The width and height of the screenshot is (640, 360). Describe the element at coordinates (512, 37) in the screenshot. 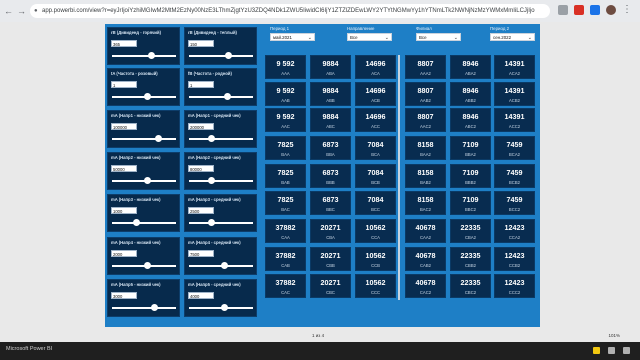

I see `filter-select: сен.2022 ⌄` at that location.